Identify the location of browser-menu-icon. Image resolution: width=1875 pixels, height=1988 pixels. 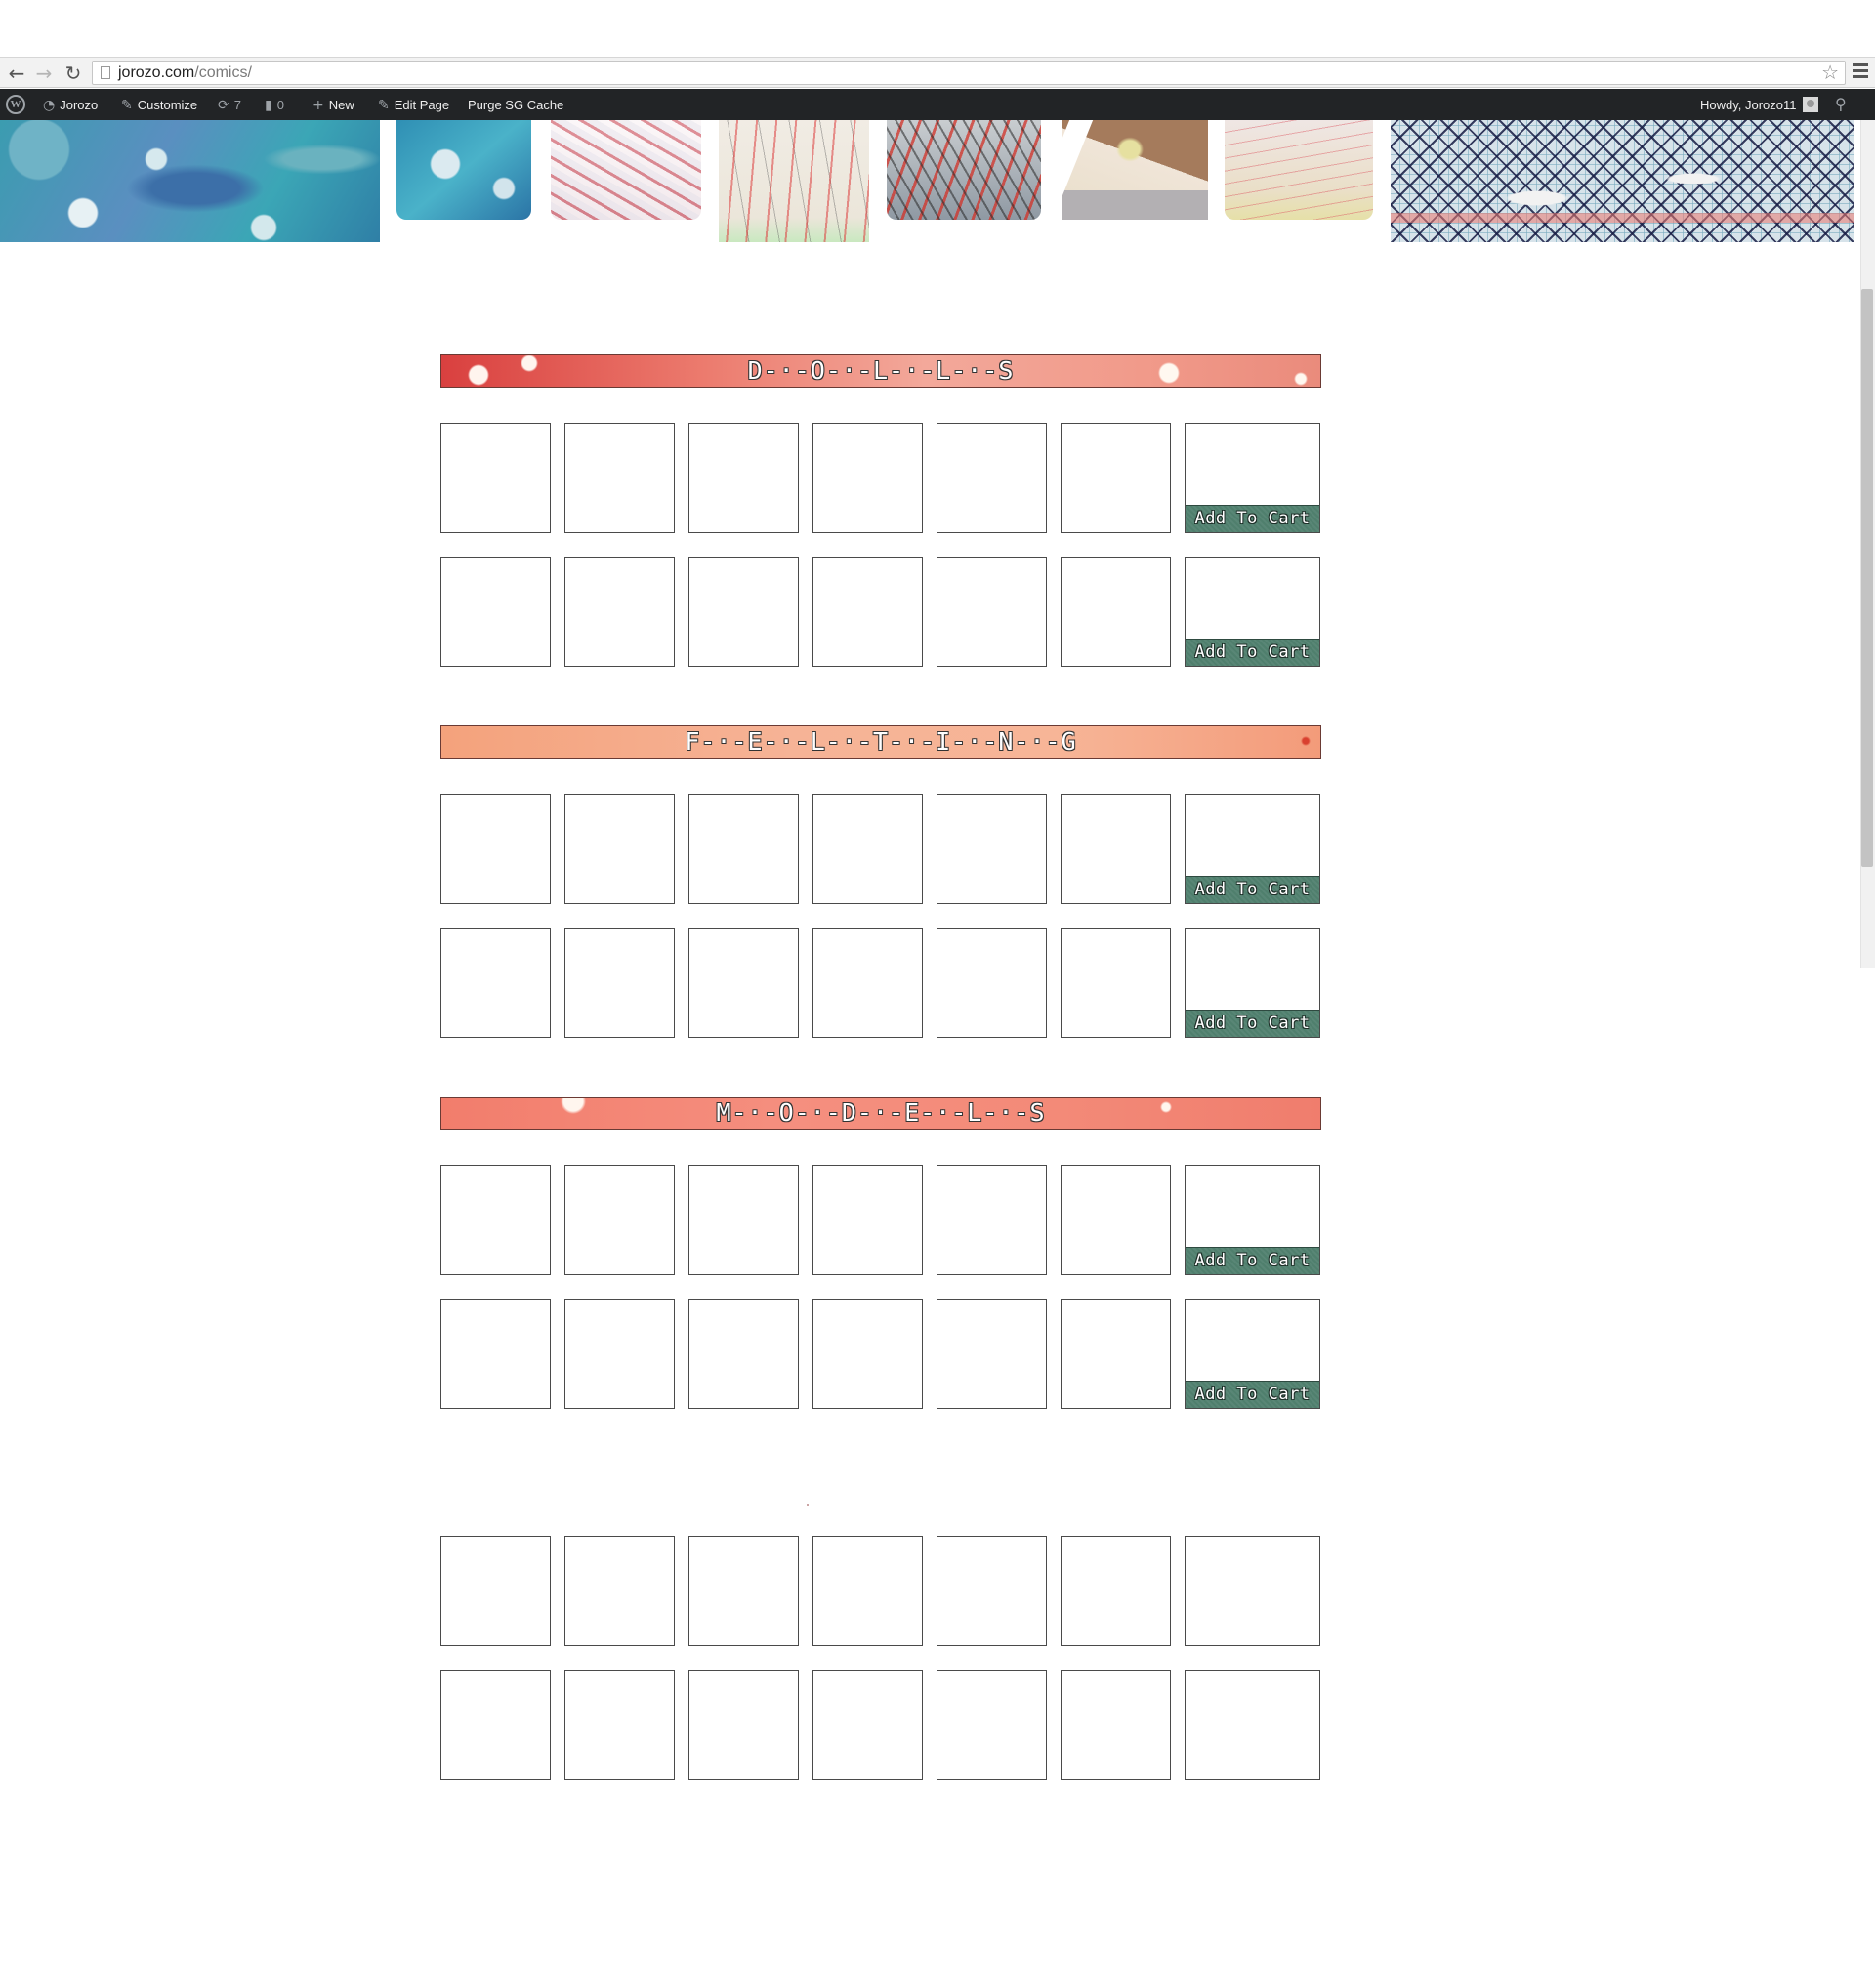
(1860, 72).